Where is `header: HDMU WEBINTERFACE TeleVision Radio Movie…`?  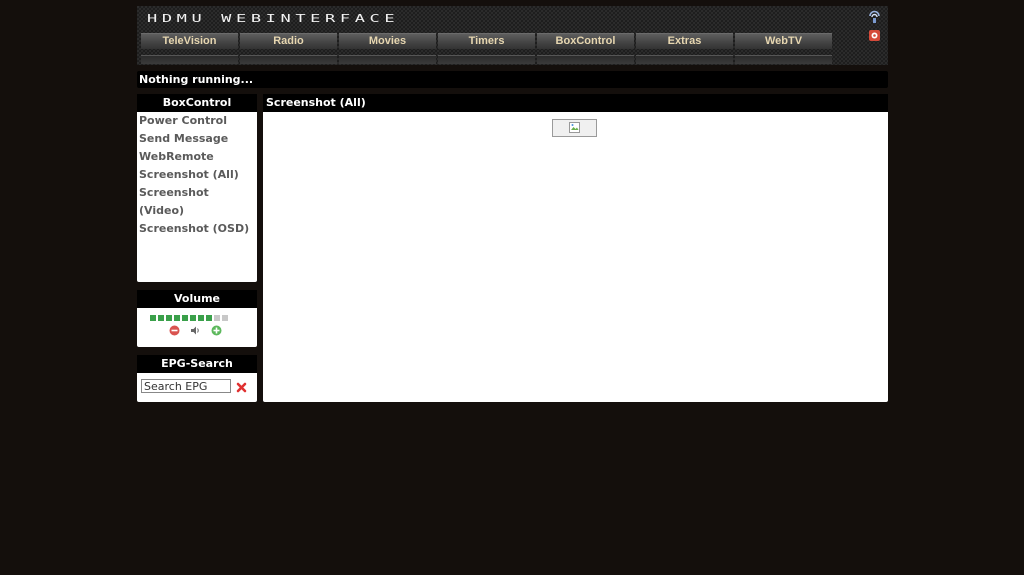 header: HDMU WEBINTERFACE TeleVision Radio Movie… is located at coordinates (512, 35).